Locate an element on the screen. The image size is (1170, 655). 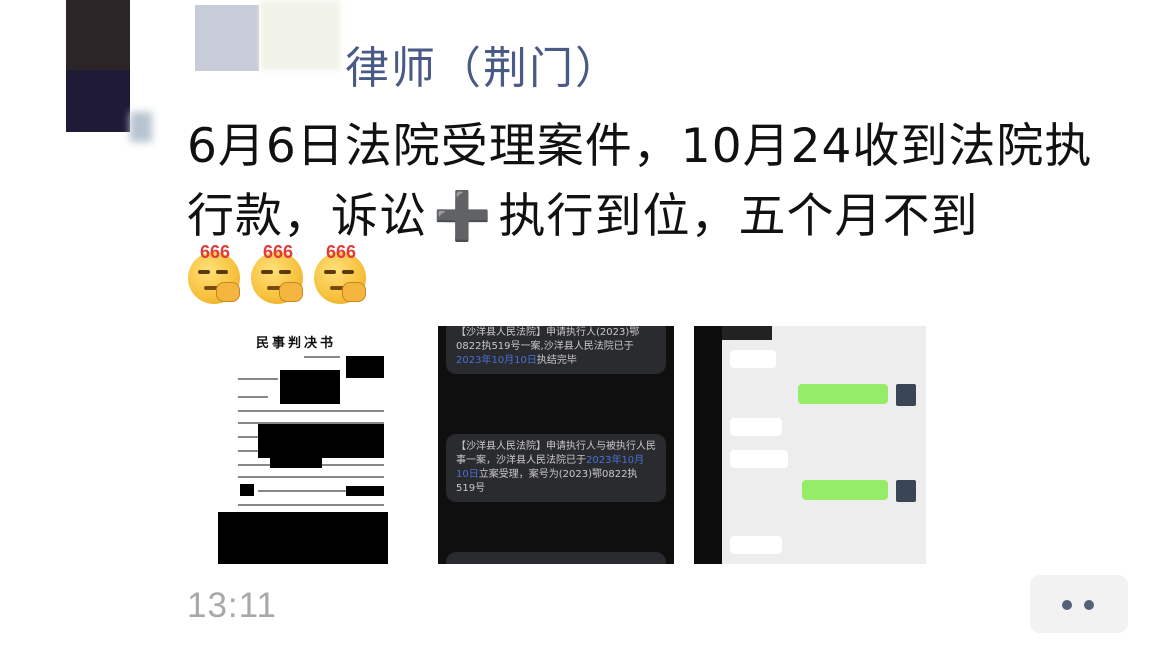
document-title: 民事判决书 is located at coordinates (296, 343).